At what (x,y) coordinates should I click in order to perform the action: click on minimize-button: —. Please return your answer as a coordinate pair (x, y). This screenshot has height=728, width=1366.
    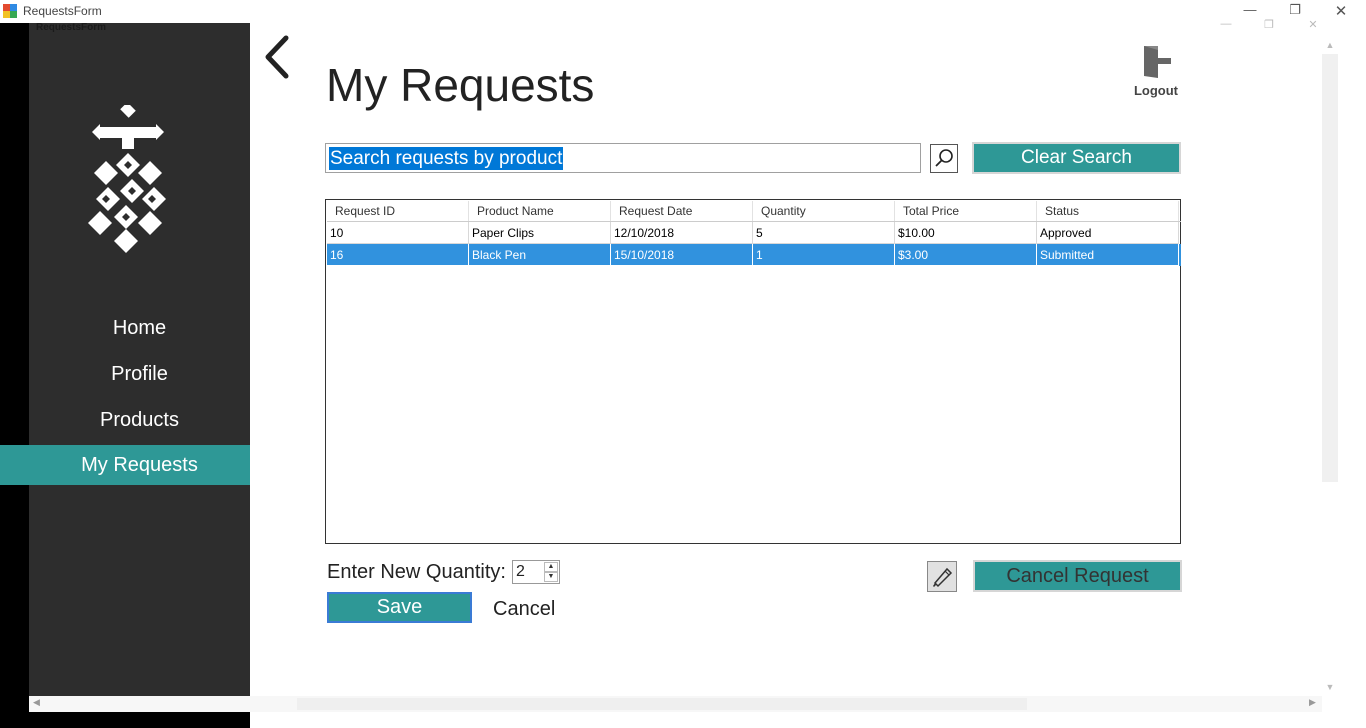
    Looking at the image, I should click on (1250, 9).